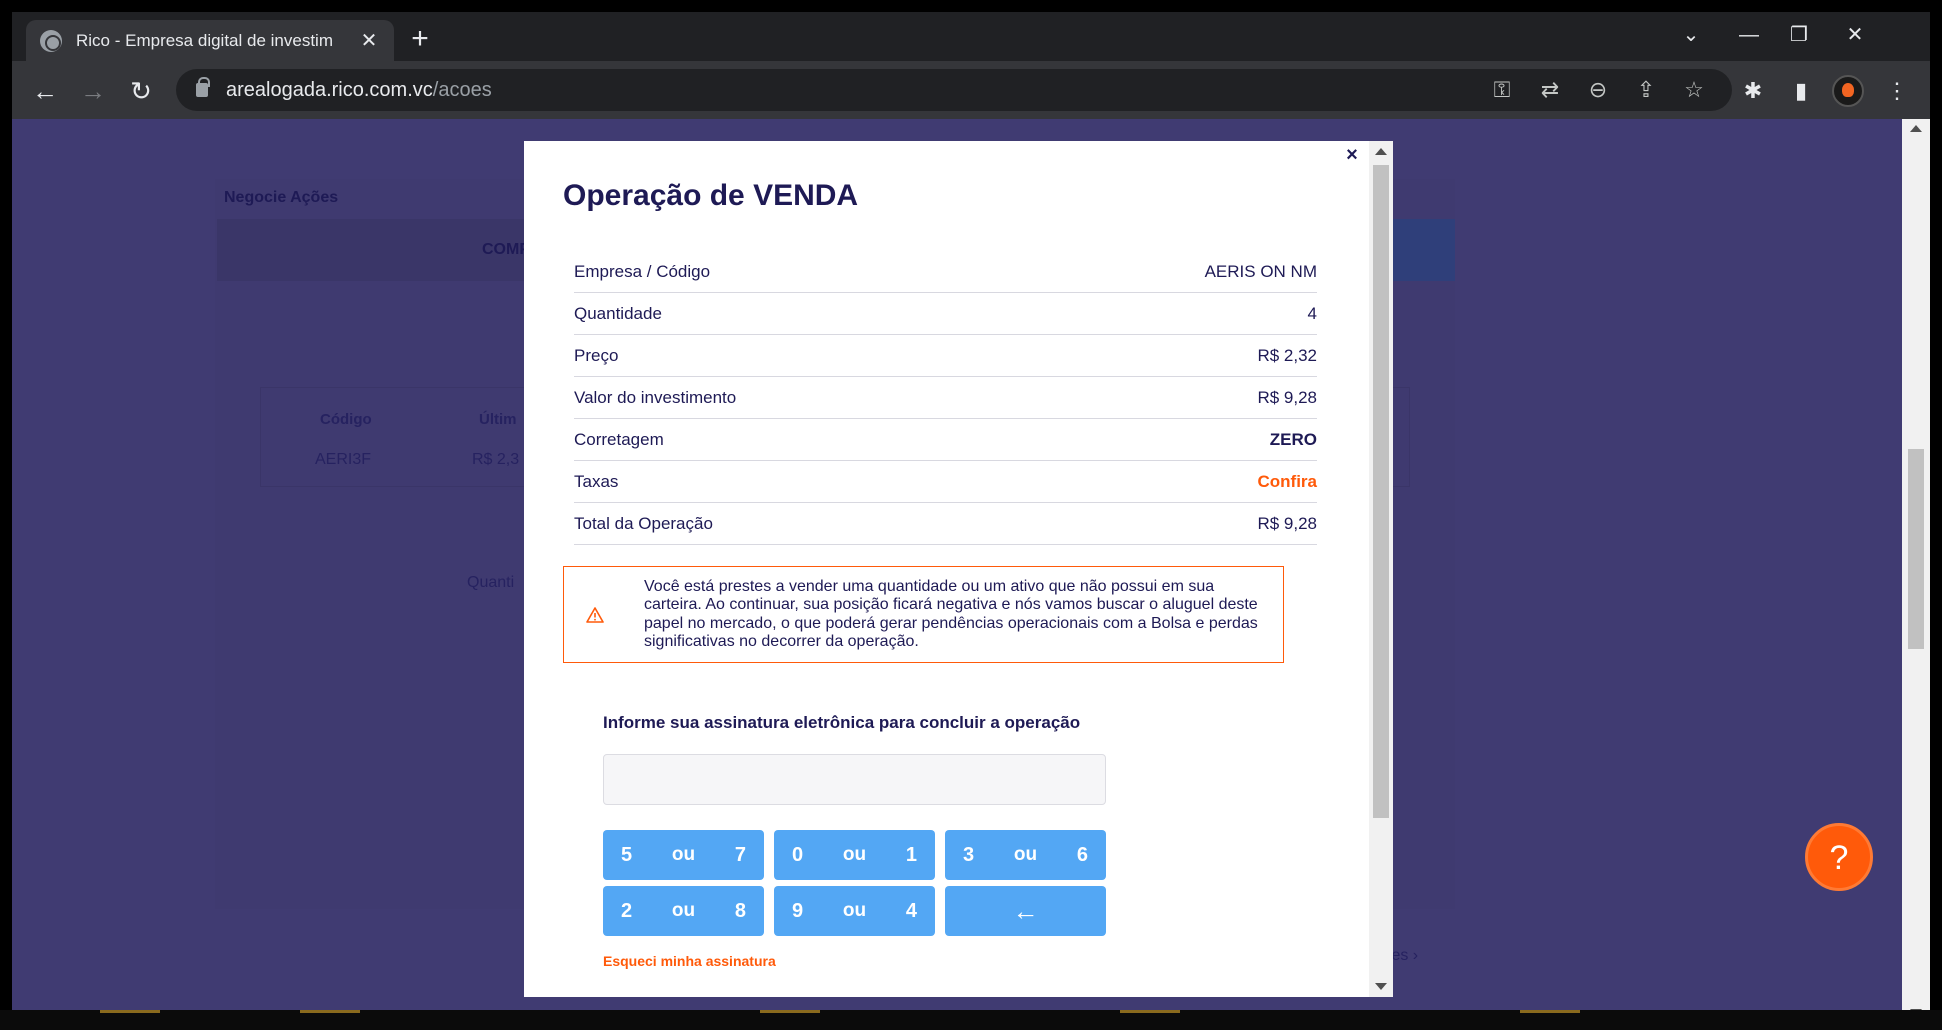 The image size is (1942, 1030). Describe the element at coordinates (1694, 90) in the screenshot. I see `star-icon: ☆` at that location.